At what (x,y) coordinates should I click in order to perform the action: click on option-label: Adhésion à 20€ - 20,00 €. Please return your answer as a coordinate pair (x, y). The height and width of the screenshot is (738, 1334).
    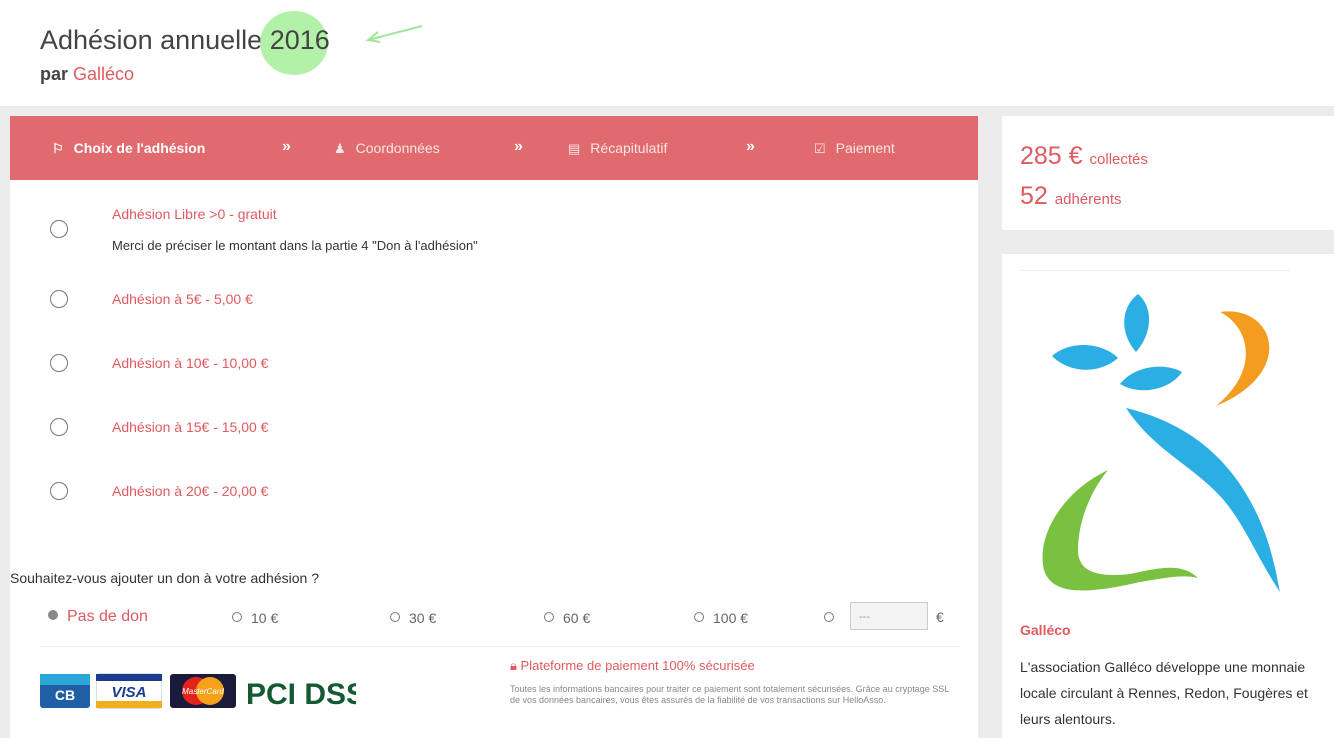
    Looking at the image, I should click on (190, 491).